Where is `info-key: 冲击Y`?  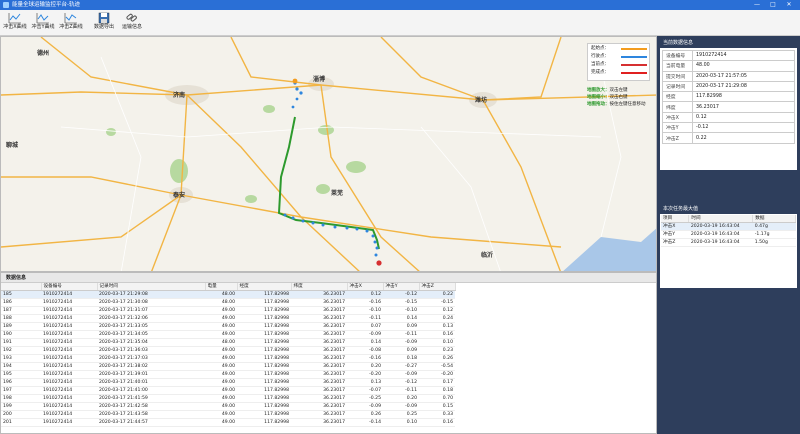 info-key: 冲击Y is located at coordinates (677, 128).